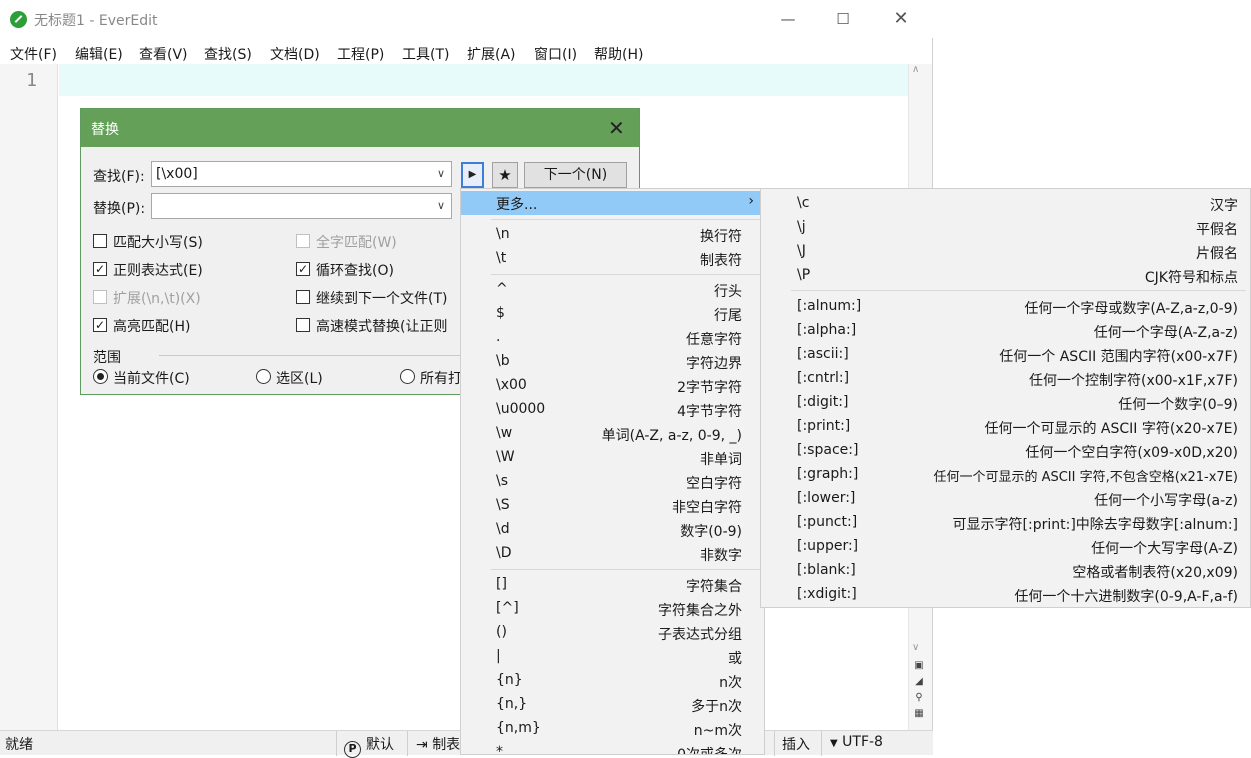 The image size is (1251, 758). I want to click on line-number: 1, so click(31, 80).